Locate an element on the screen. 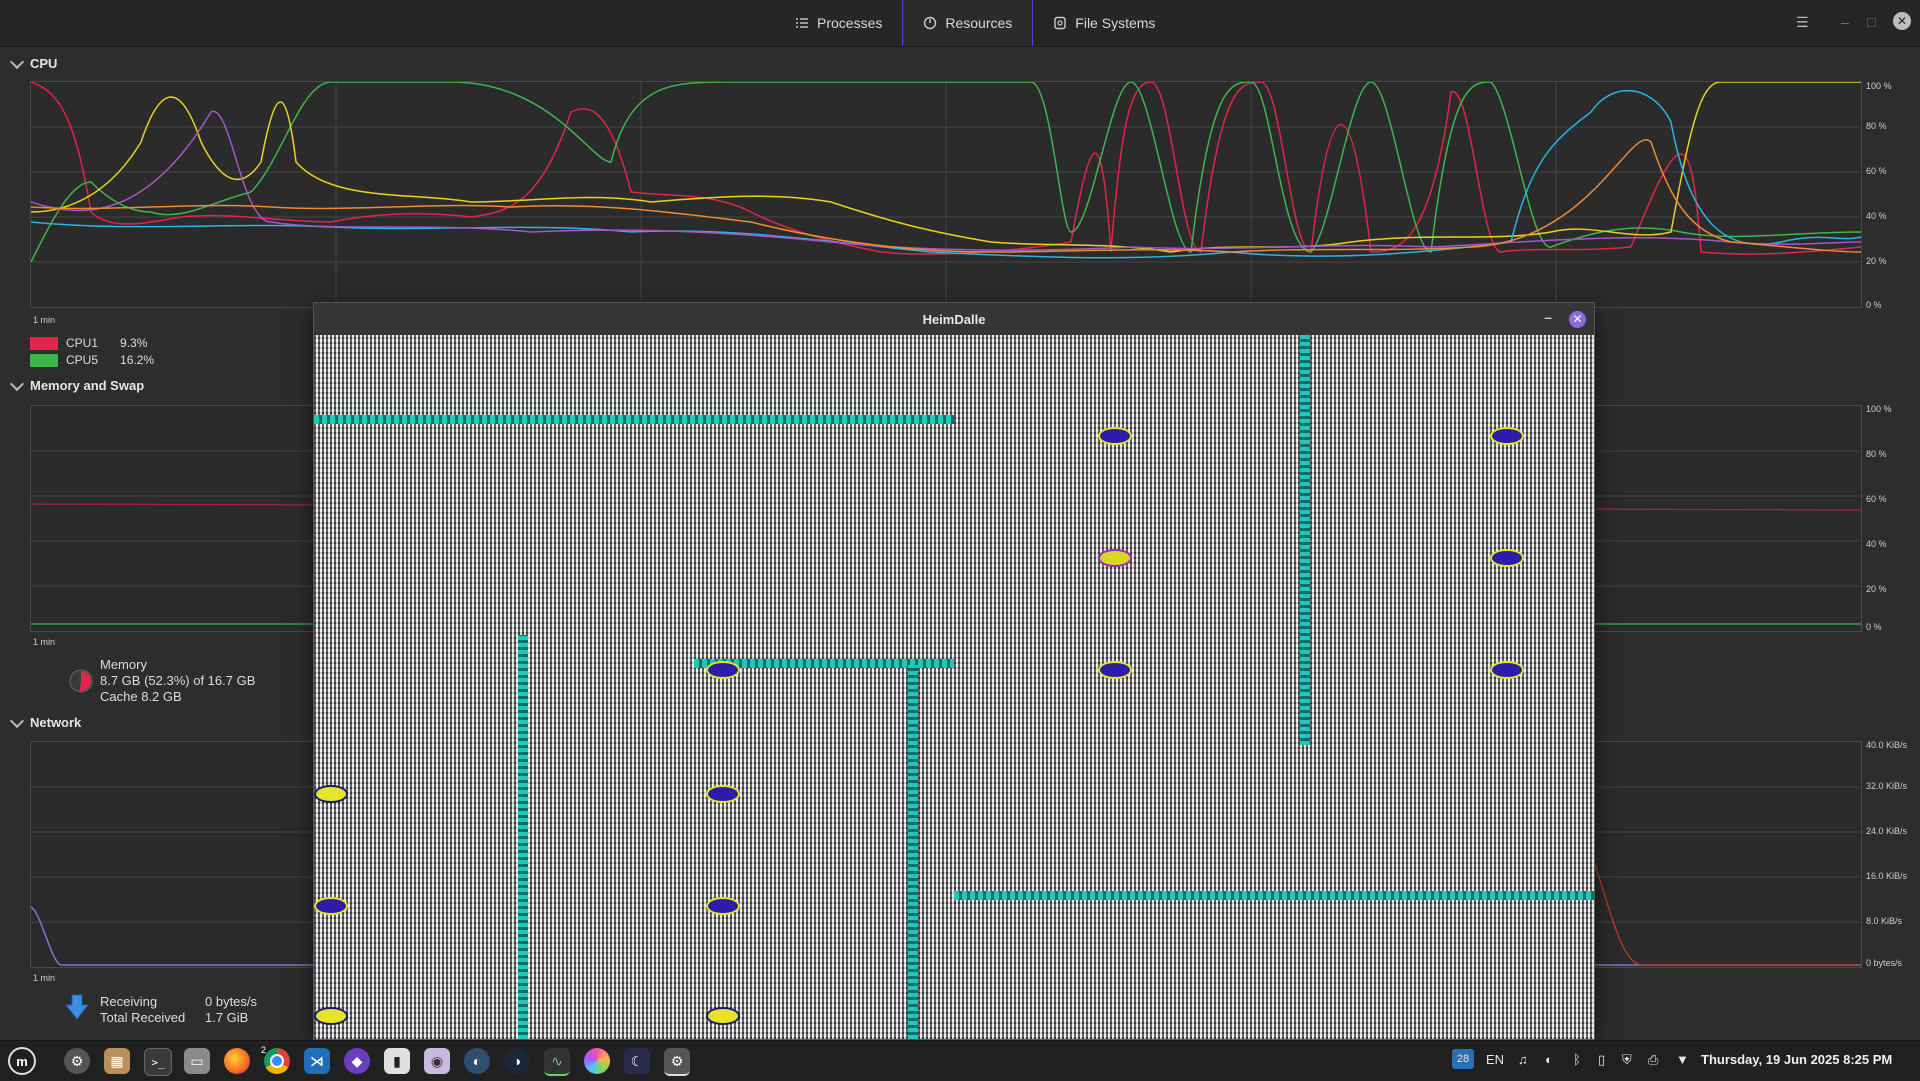 The width and height of the screenshot is (1920, 1081). cpu1-swatch is located at coordinates (44, 343).